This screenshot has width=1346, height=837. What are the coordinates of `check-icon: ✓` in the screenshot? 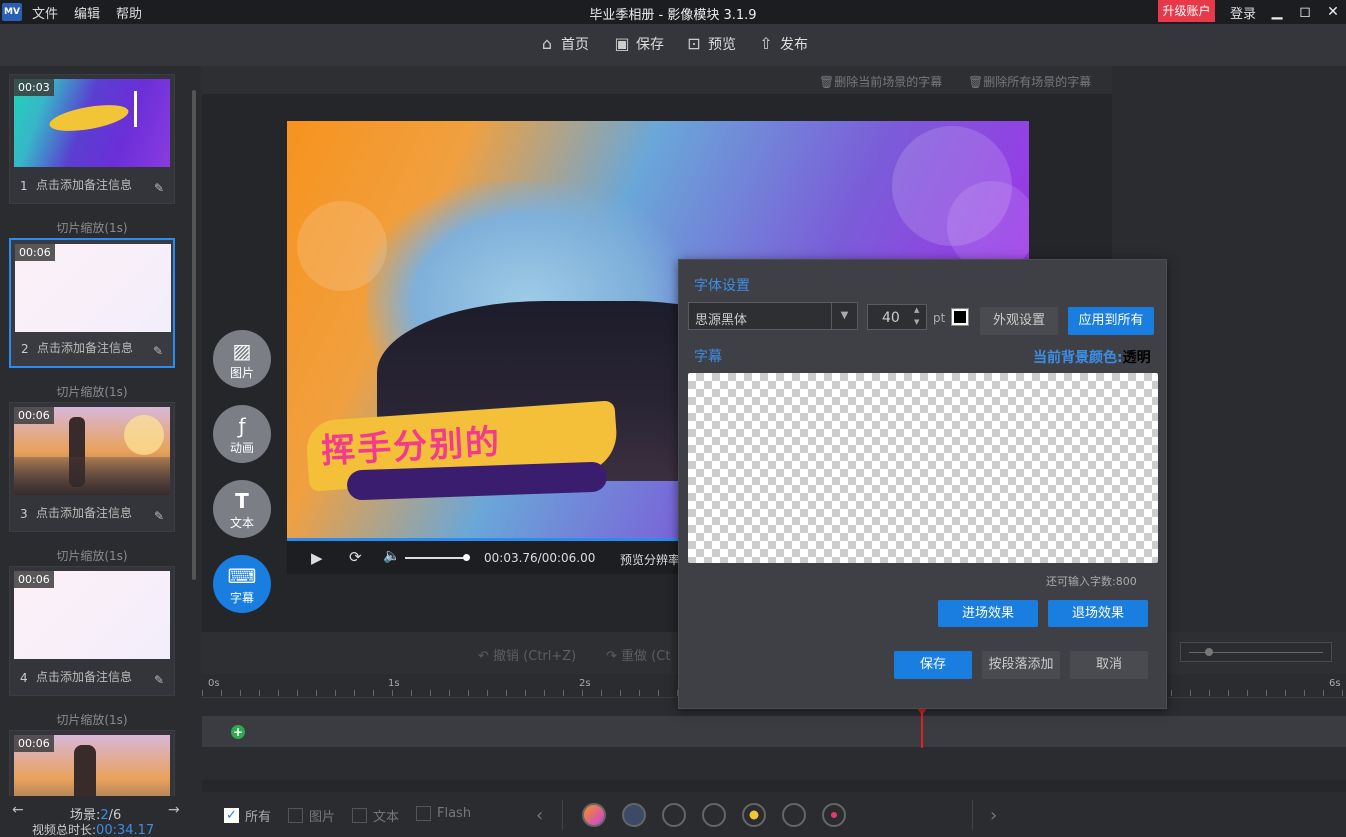 It's located at (231, 815).